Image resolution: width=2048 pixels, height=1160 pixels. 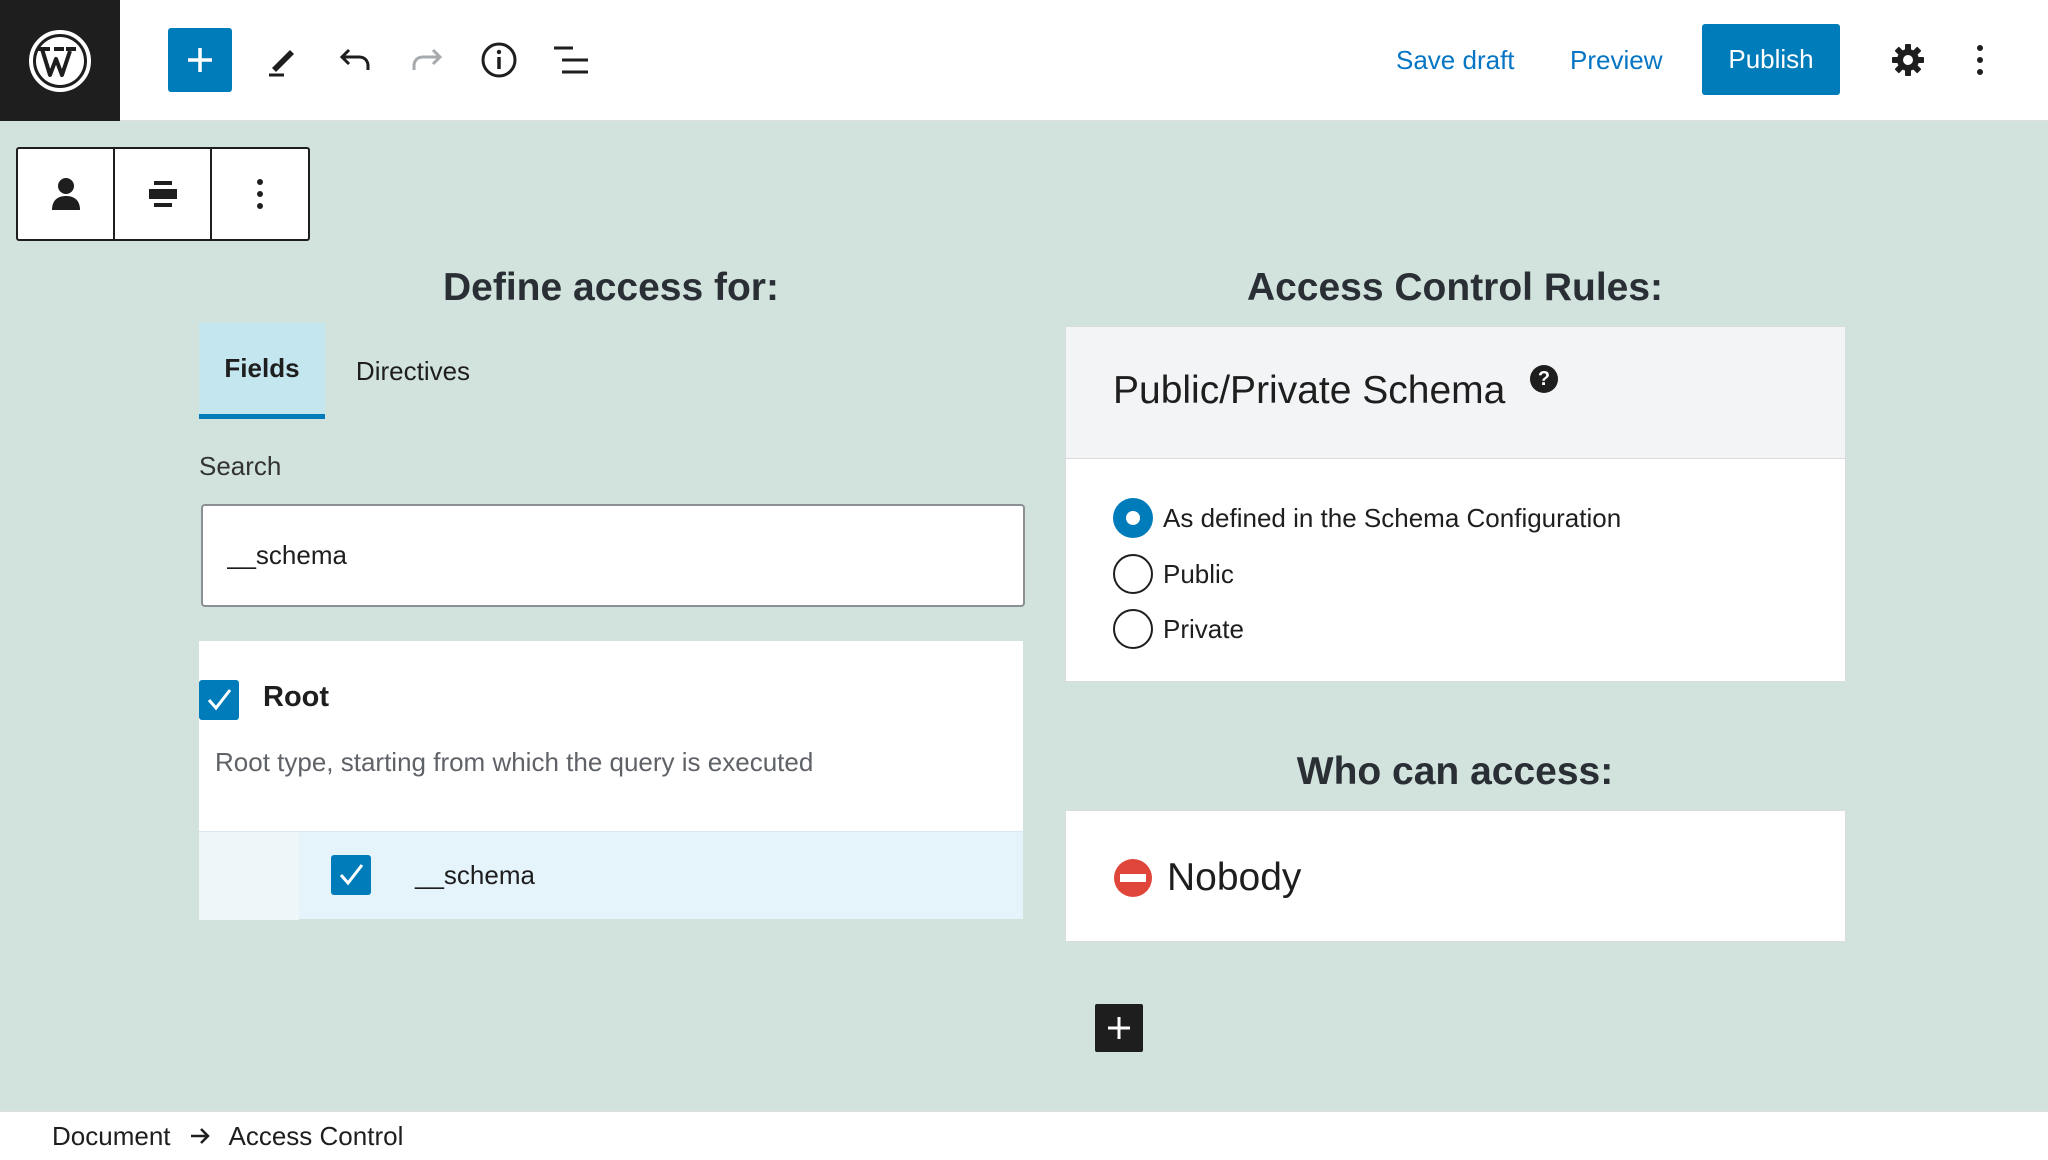 I want to click on radio-label: Private, so click(x=1203, y=628).